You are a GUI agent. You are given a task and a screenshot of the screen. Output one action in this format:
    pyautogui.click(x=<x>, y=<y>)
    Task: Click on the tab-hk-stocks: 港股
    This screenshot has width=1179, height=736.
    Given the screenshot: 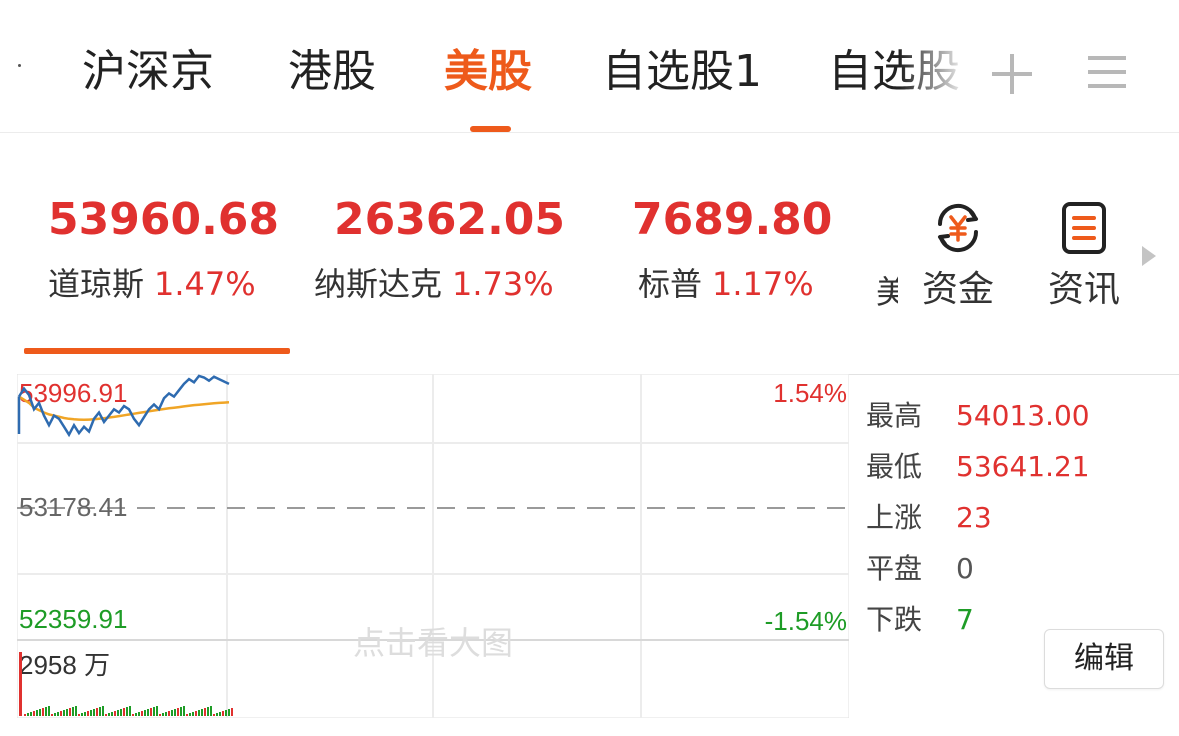 What is the action you would take?
    pyautogui.click(x=332, y=72)
    